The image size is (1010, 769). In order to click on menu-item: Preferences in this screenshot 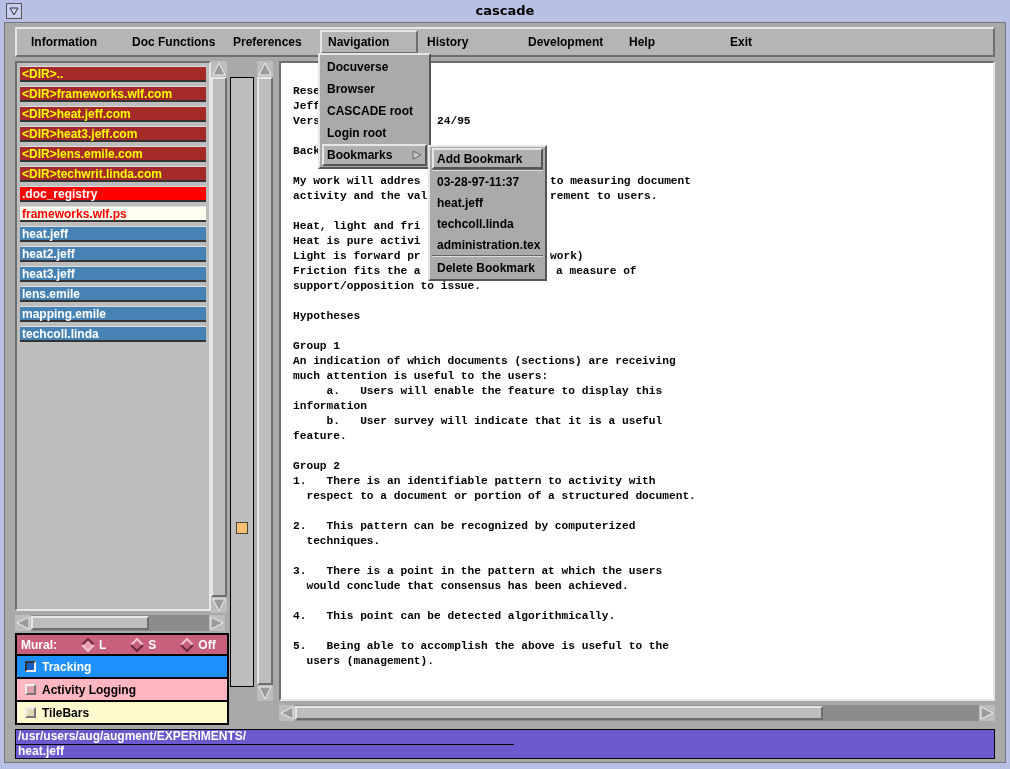, I will do `click(272, 42)`.